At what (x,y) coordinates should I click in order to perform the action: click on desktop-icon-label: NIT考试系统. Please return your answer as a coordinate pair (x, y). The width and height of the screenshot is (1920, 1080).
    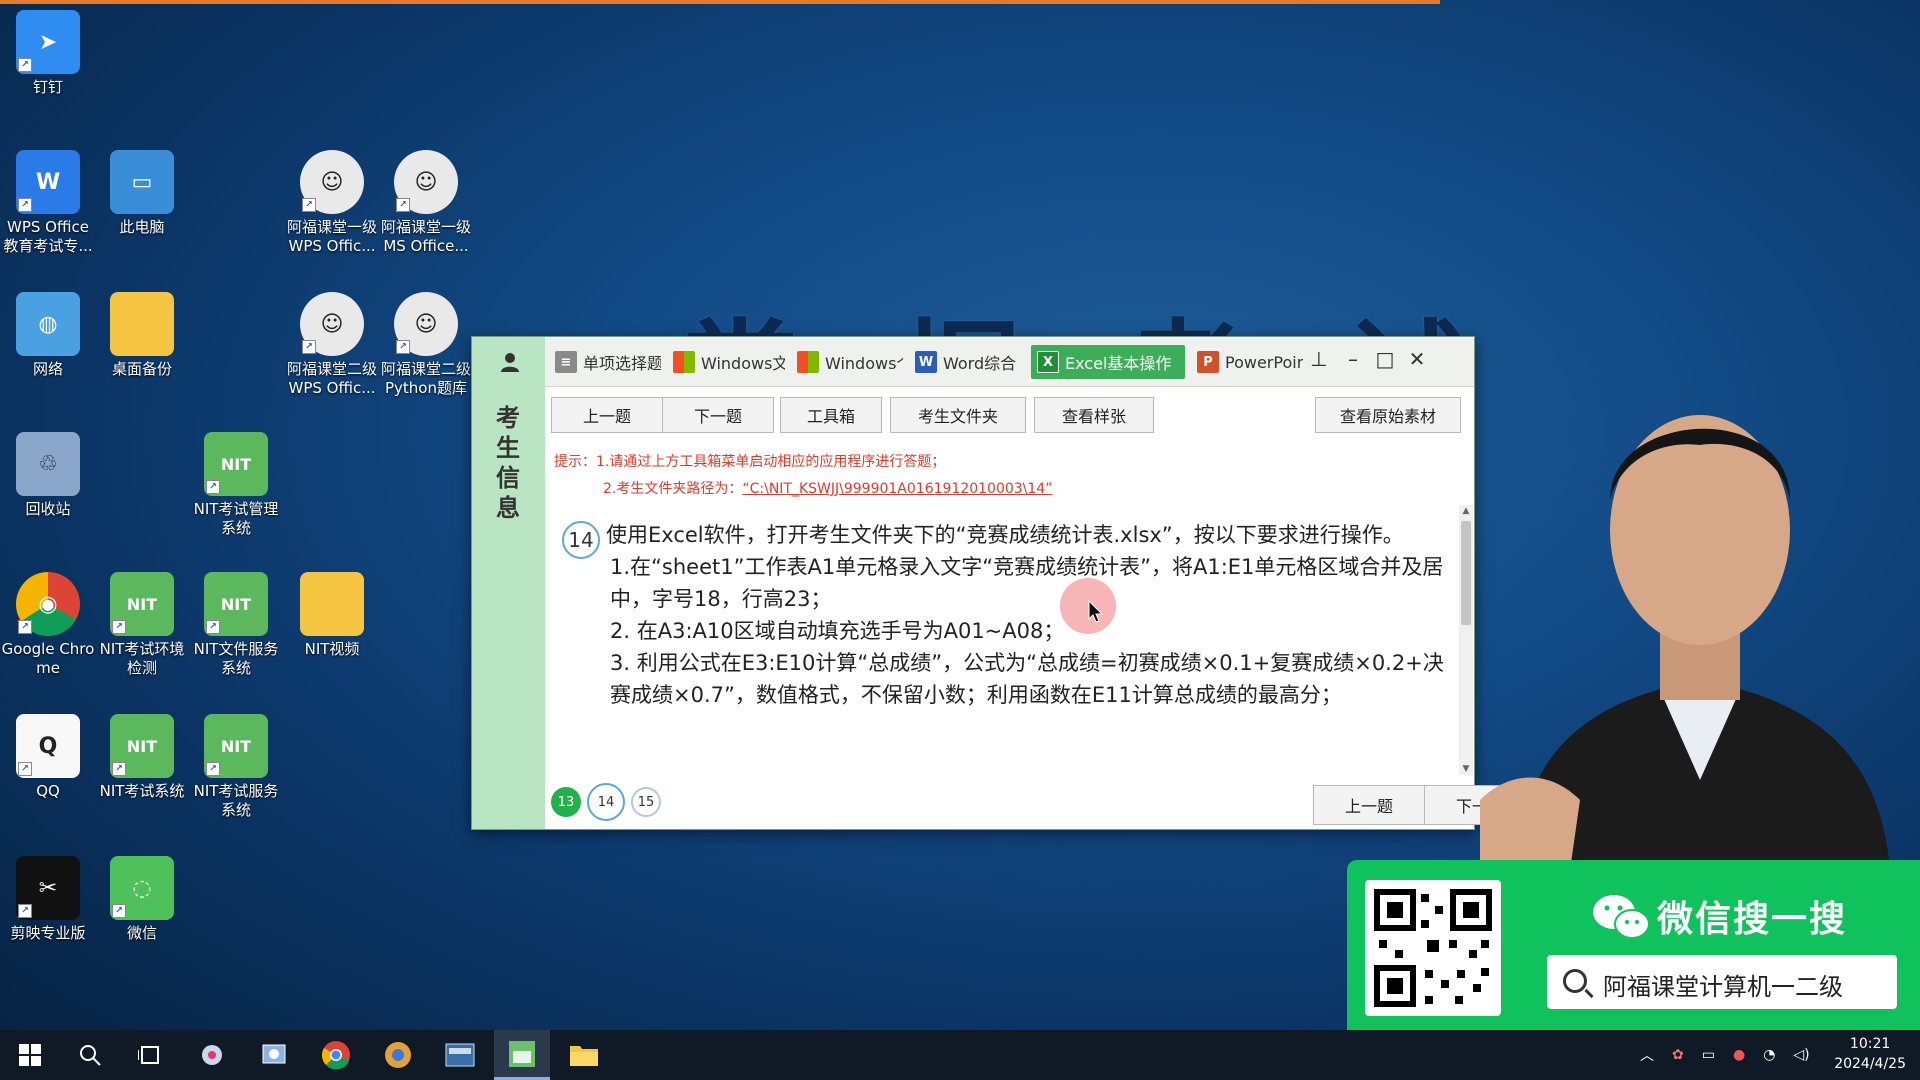
    Looking at the image, I should click on (142, 791).